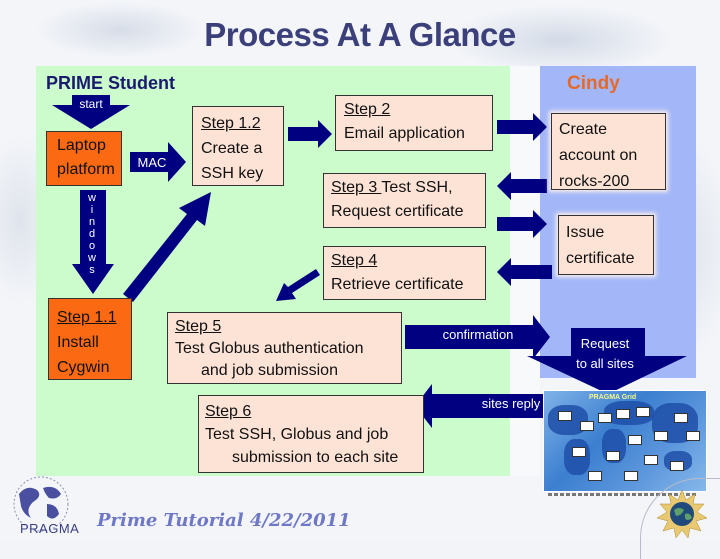 The image size is (720, 559). What do you see at coordinates (605, 343) in the screenshot?
I see `request-label-line: Request` at bounding box center [605, 343].